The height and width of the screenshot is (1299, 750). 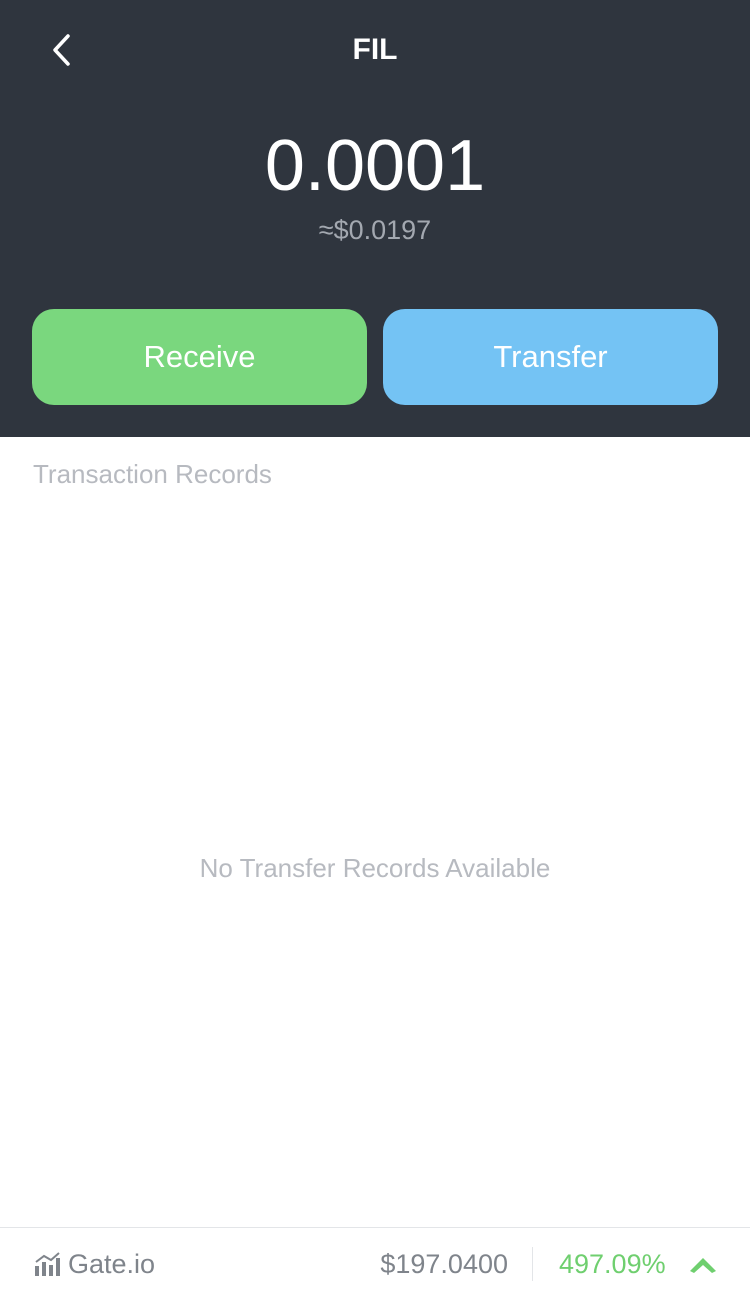 What do you see at coordinates (550, 357) in the screenshot?
I see `transfer-button: Transfer` at bounding box center [550, 357].